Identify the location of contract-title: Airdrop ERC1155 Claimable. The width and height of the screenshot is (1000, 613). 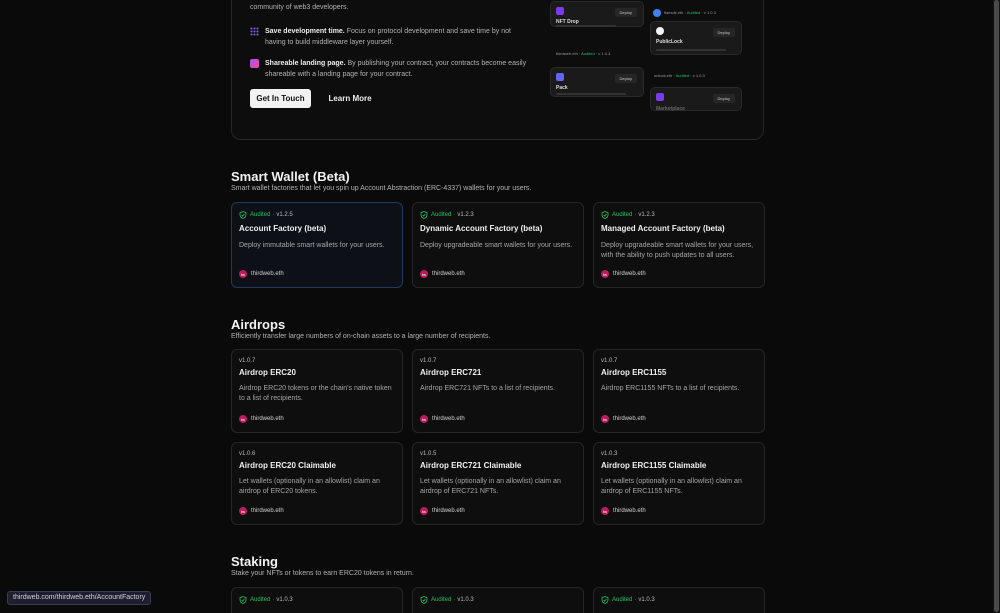
(654, 465).